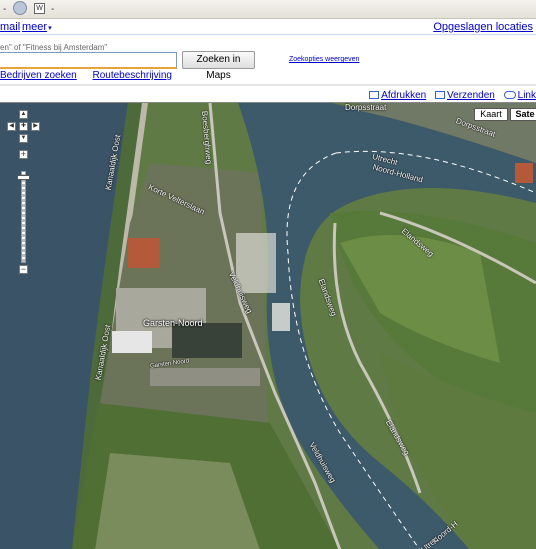  What do you see at coordinates (133, 75) in the screenshot?
I see `directions-link: Routebeschrijving` at bounding box center [133, 75].